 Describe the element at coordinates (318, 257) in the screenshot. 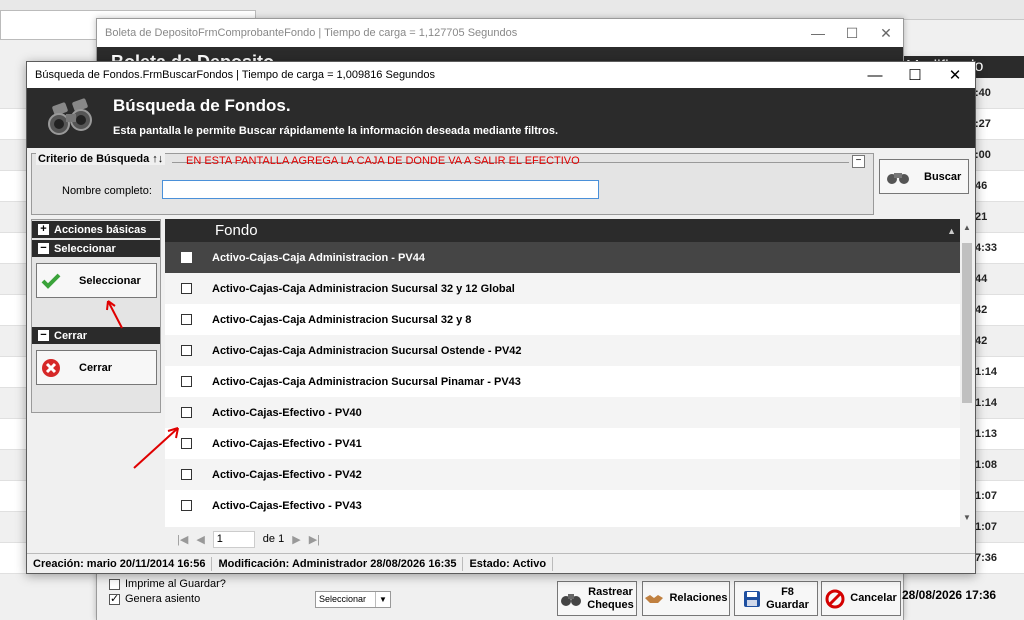

I see `fund-name: Activo-Cajas-Caja Administracion - PV44` at that location.